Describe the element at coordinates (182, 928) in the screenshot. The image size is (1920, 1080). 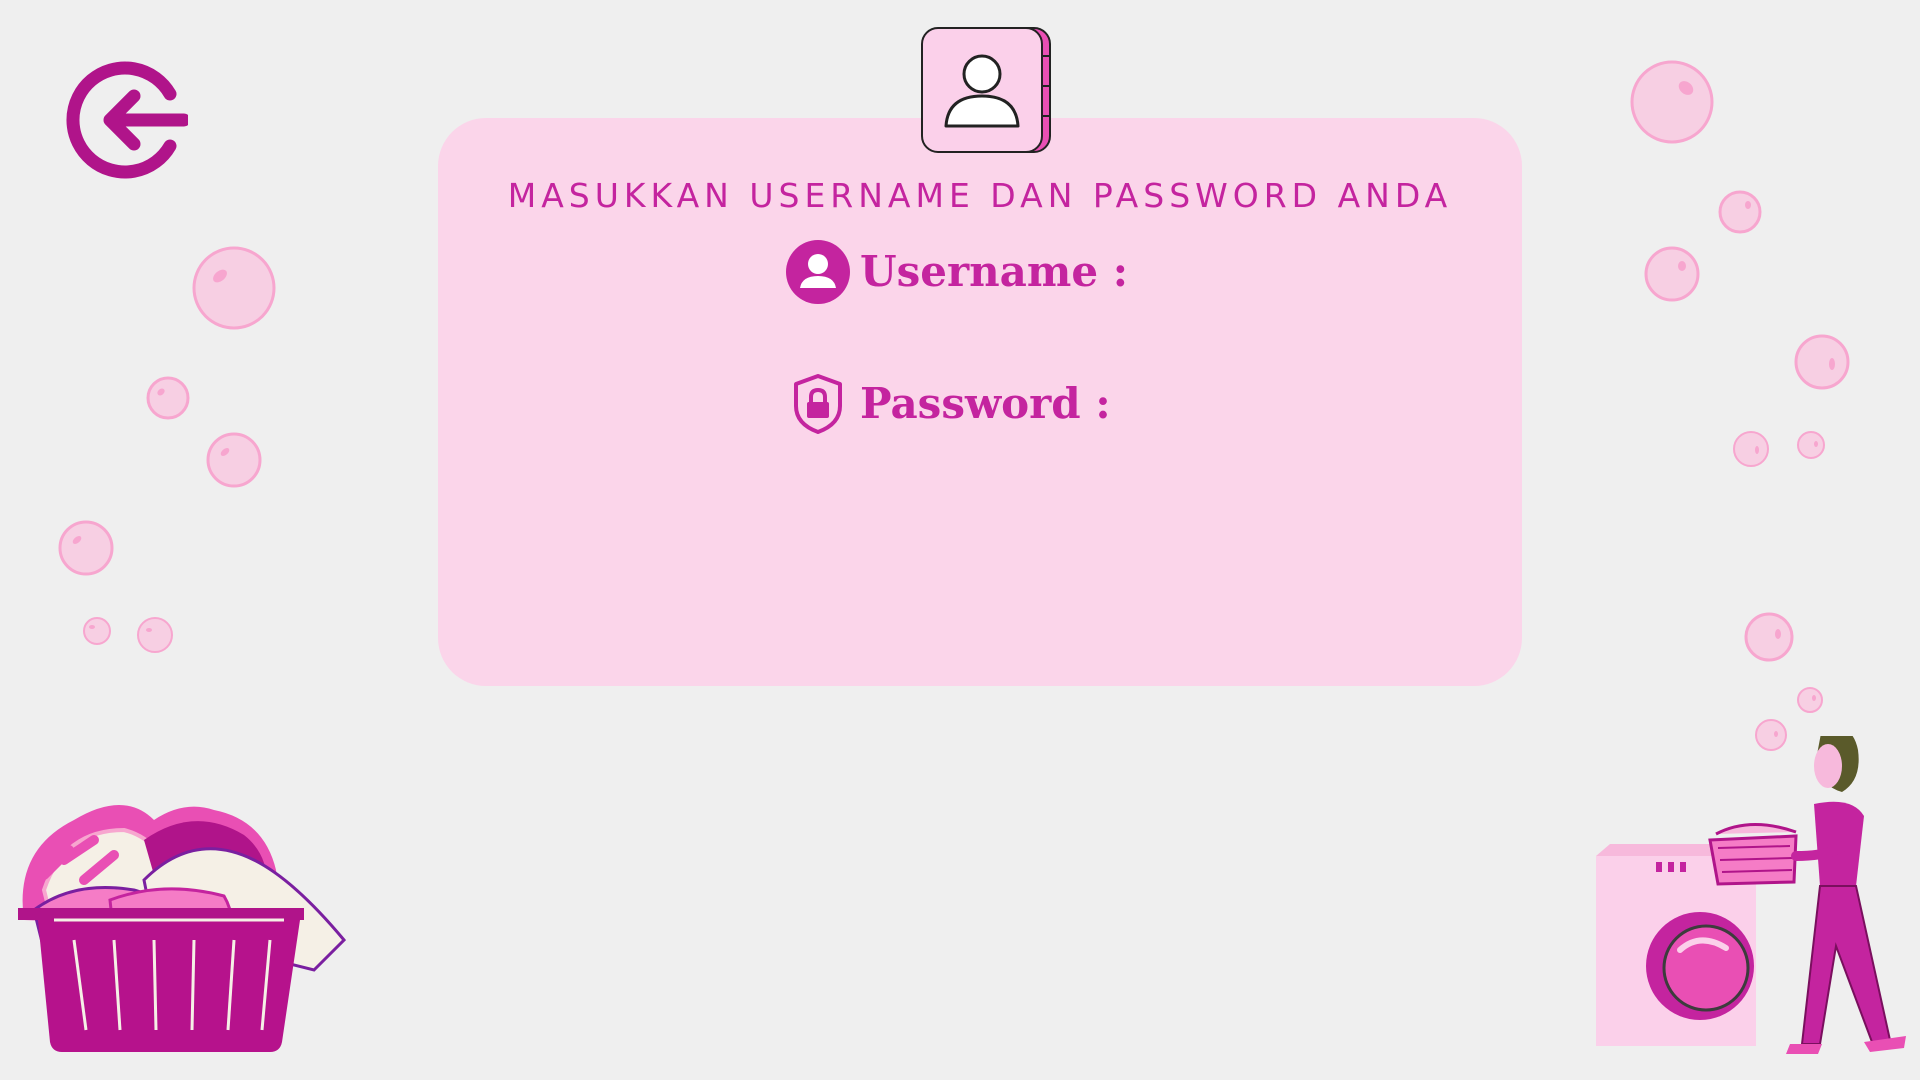
I see `laundry-basket-illustration` at that location.